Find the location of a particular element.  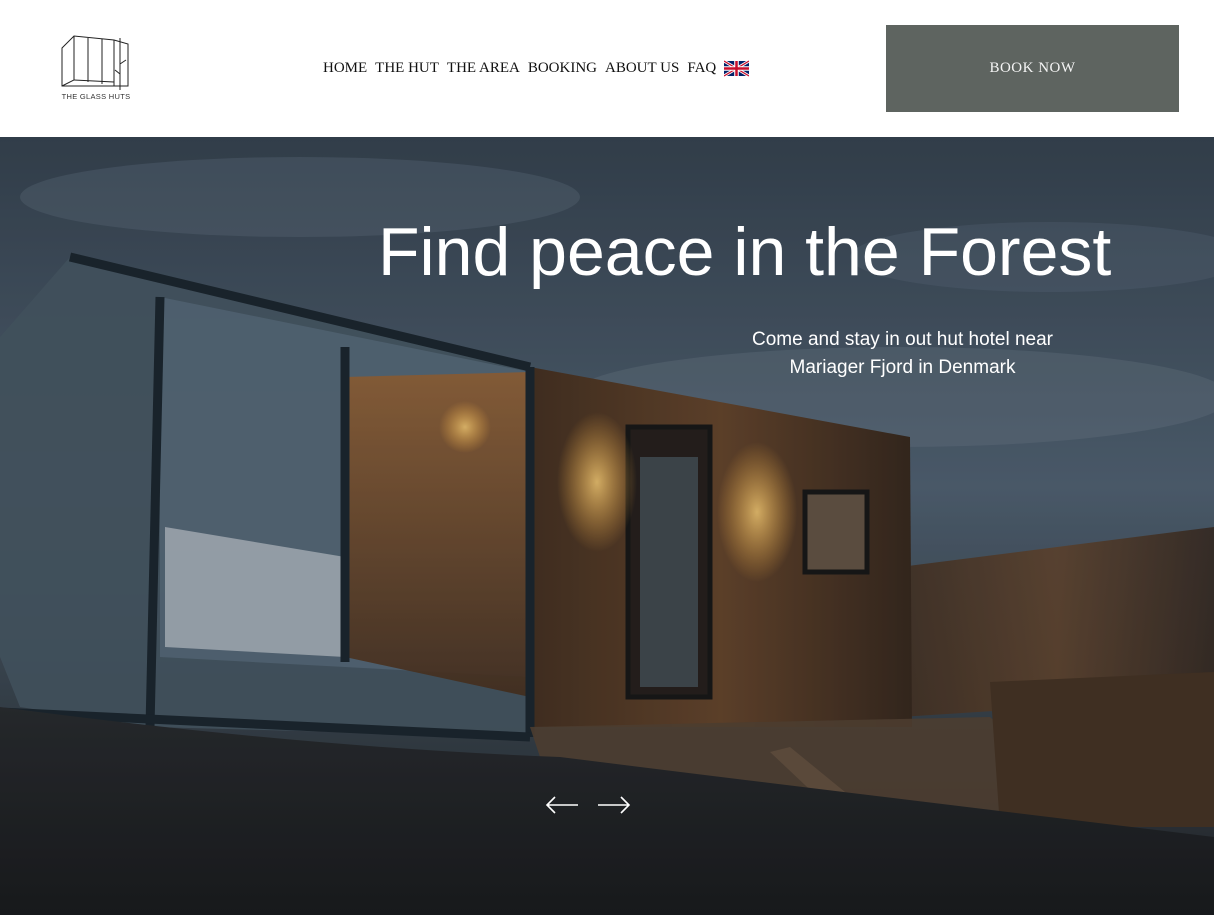

hero-subtitle-line-1: Come and stay in out hut hotel near is located at coordinates (902, 339).